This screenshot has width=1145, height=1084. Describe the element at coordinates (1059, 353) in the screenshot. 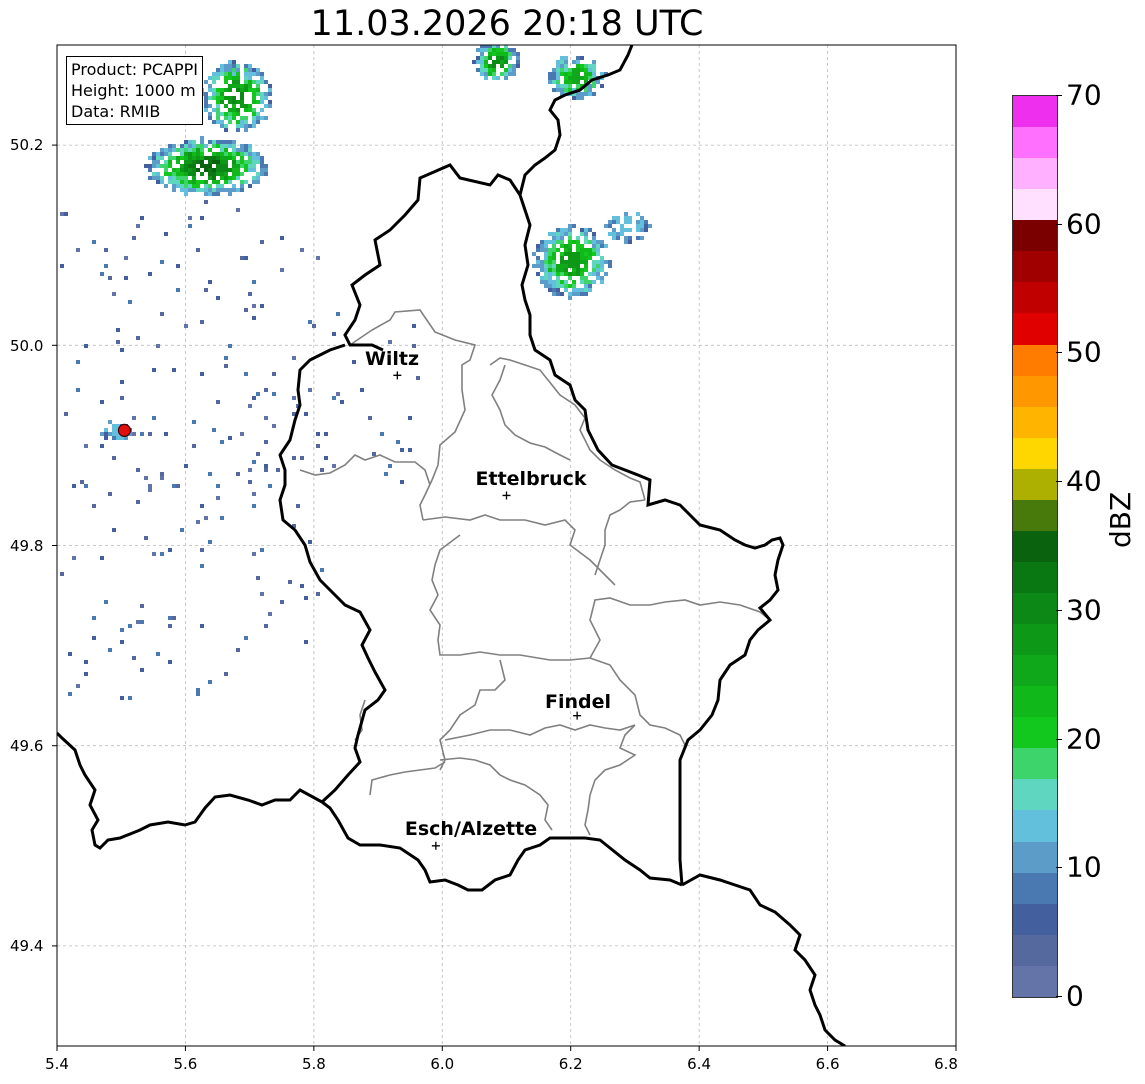

I see `colorbar-tick-mark` at that location.